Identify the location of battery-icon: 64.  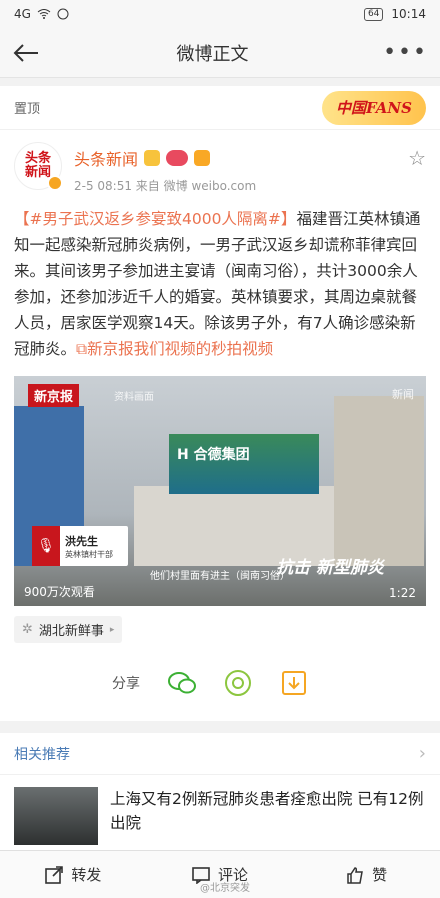
(373, 14).